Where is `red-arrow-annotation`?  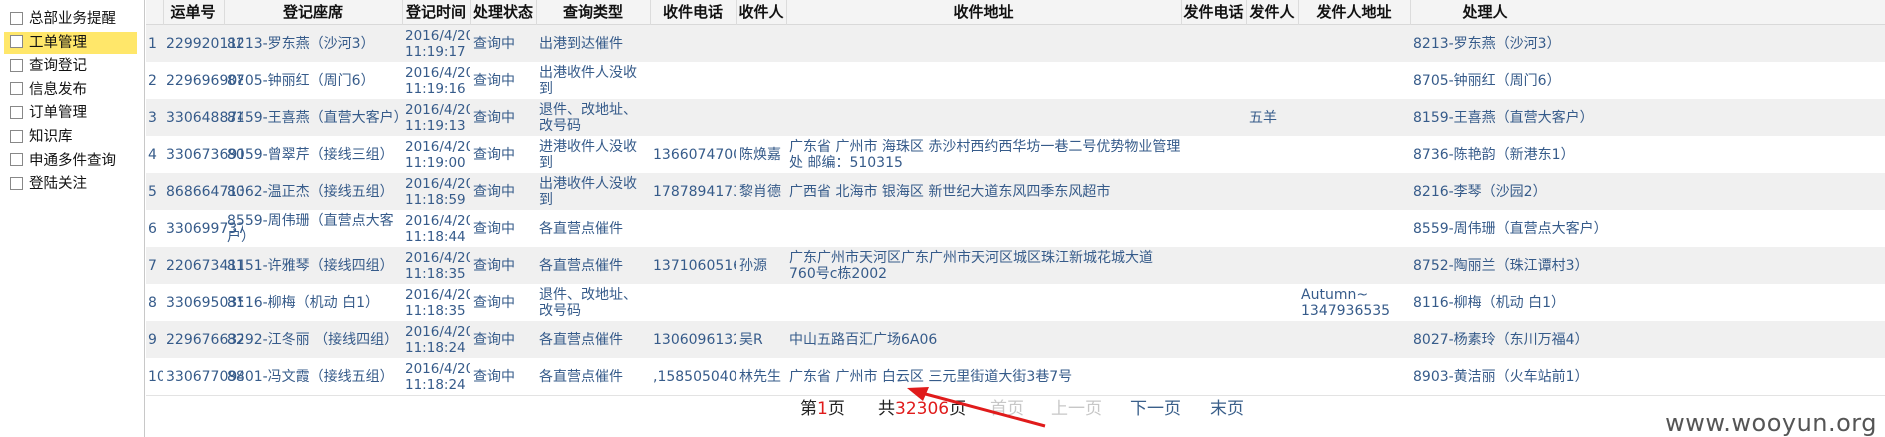
red-arrow-annotation is located at coordinates (976, 407).